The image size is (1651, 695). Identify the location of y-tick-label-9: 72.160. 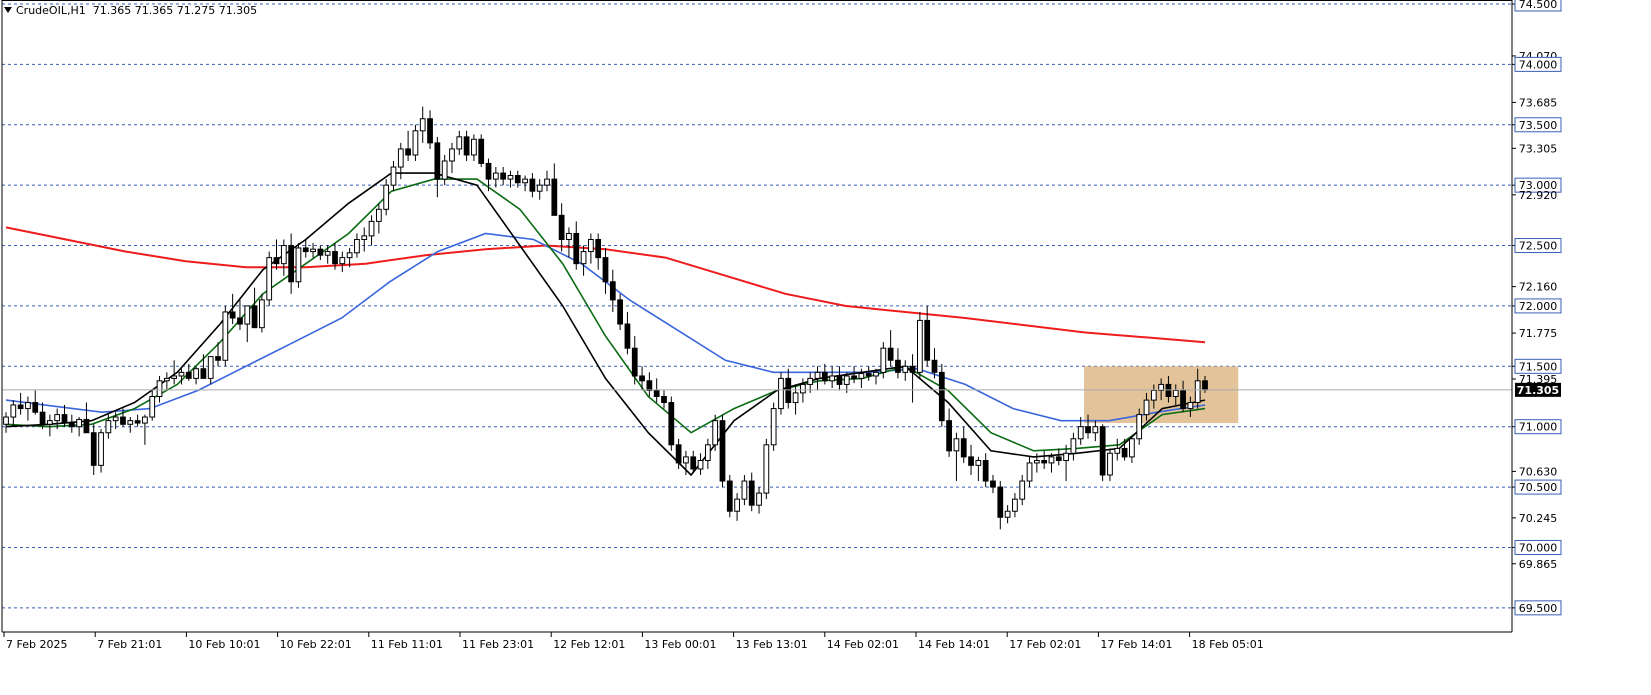
(1538, 287).